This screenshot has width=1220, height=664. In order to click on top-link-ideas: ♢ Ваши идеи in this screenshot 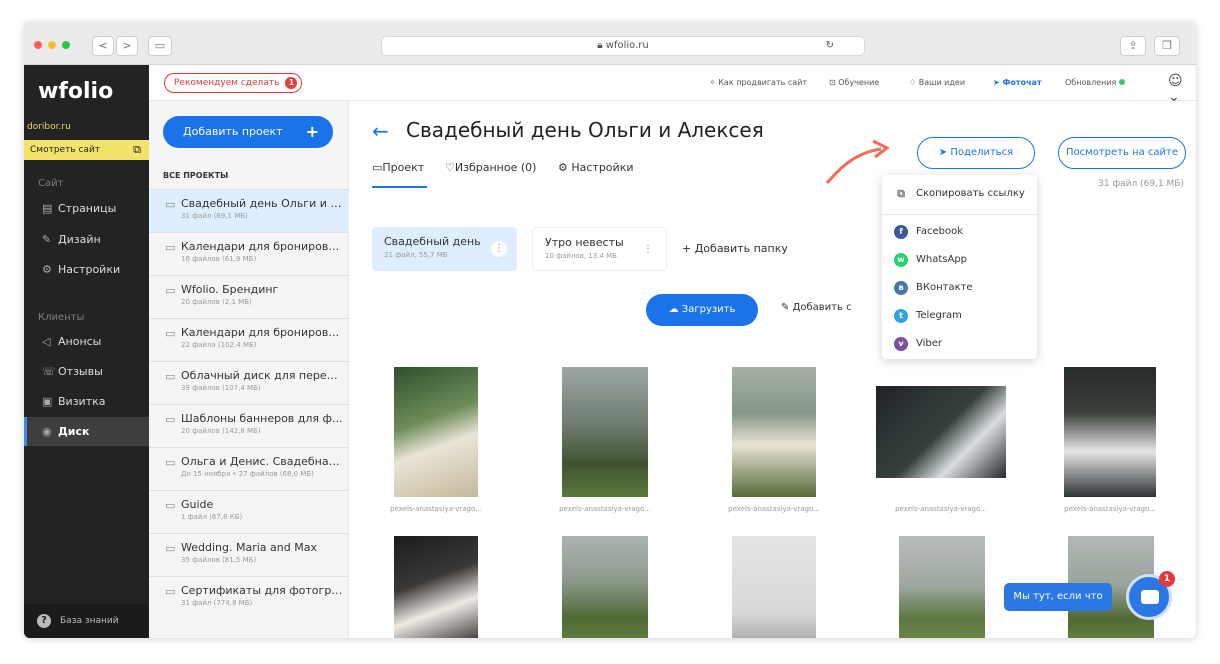, I will do `click(937, 82)`.